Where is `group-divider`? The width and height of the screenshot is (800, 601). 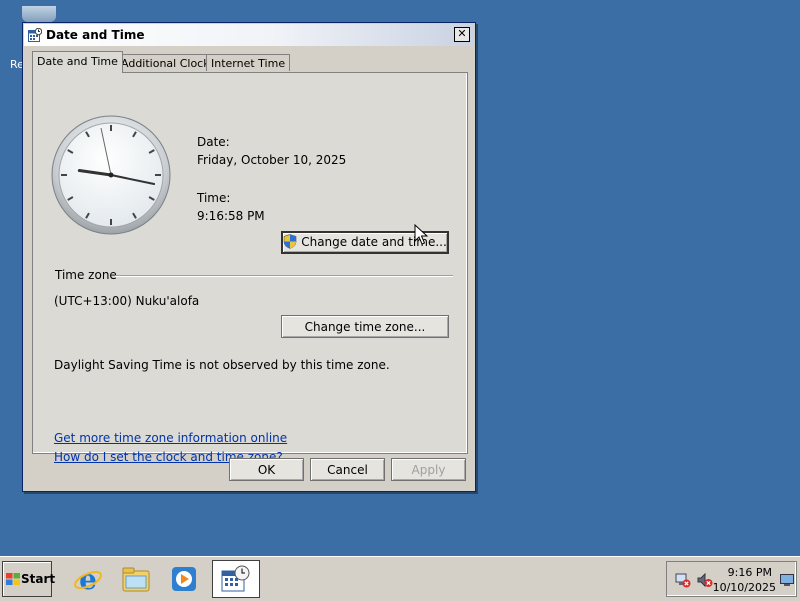
group-divider is located at coordinates (284, 276).